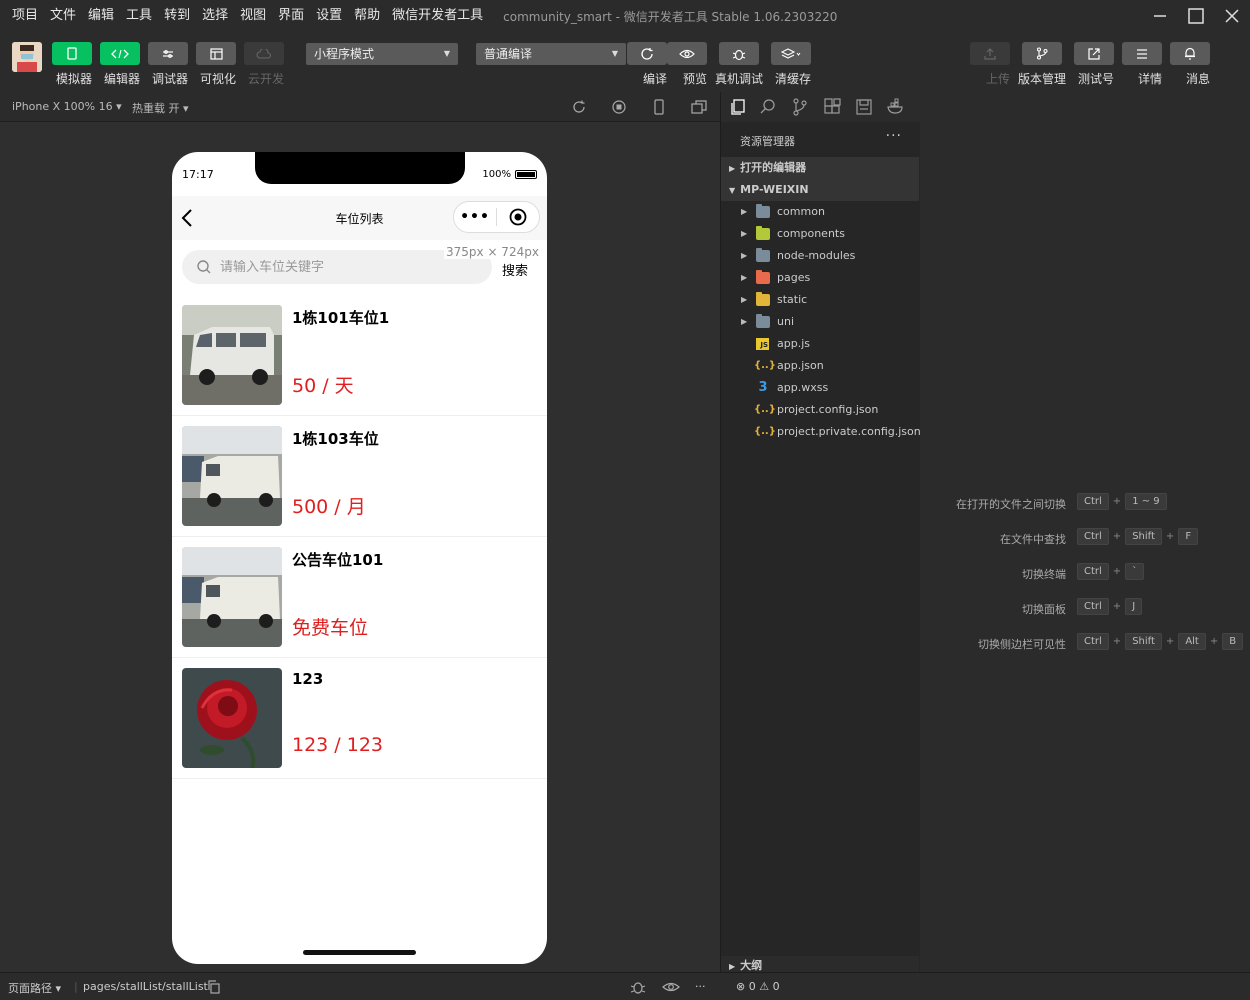 This screenshot has width=1250, height=1000. What do you see at coordinates (820, 107) in the screenshot?
I see `activity-bar` at bounding box center [820, 107].